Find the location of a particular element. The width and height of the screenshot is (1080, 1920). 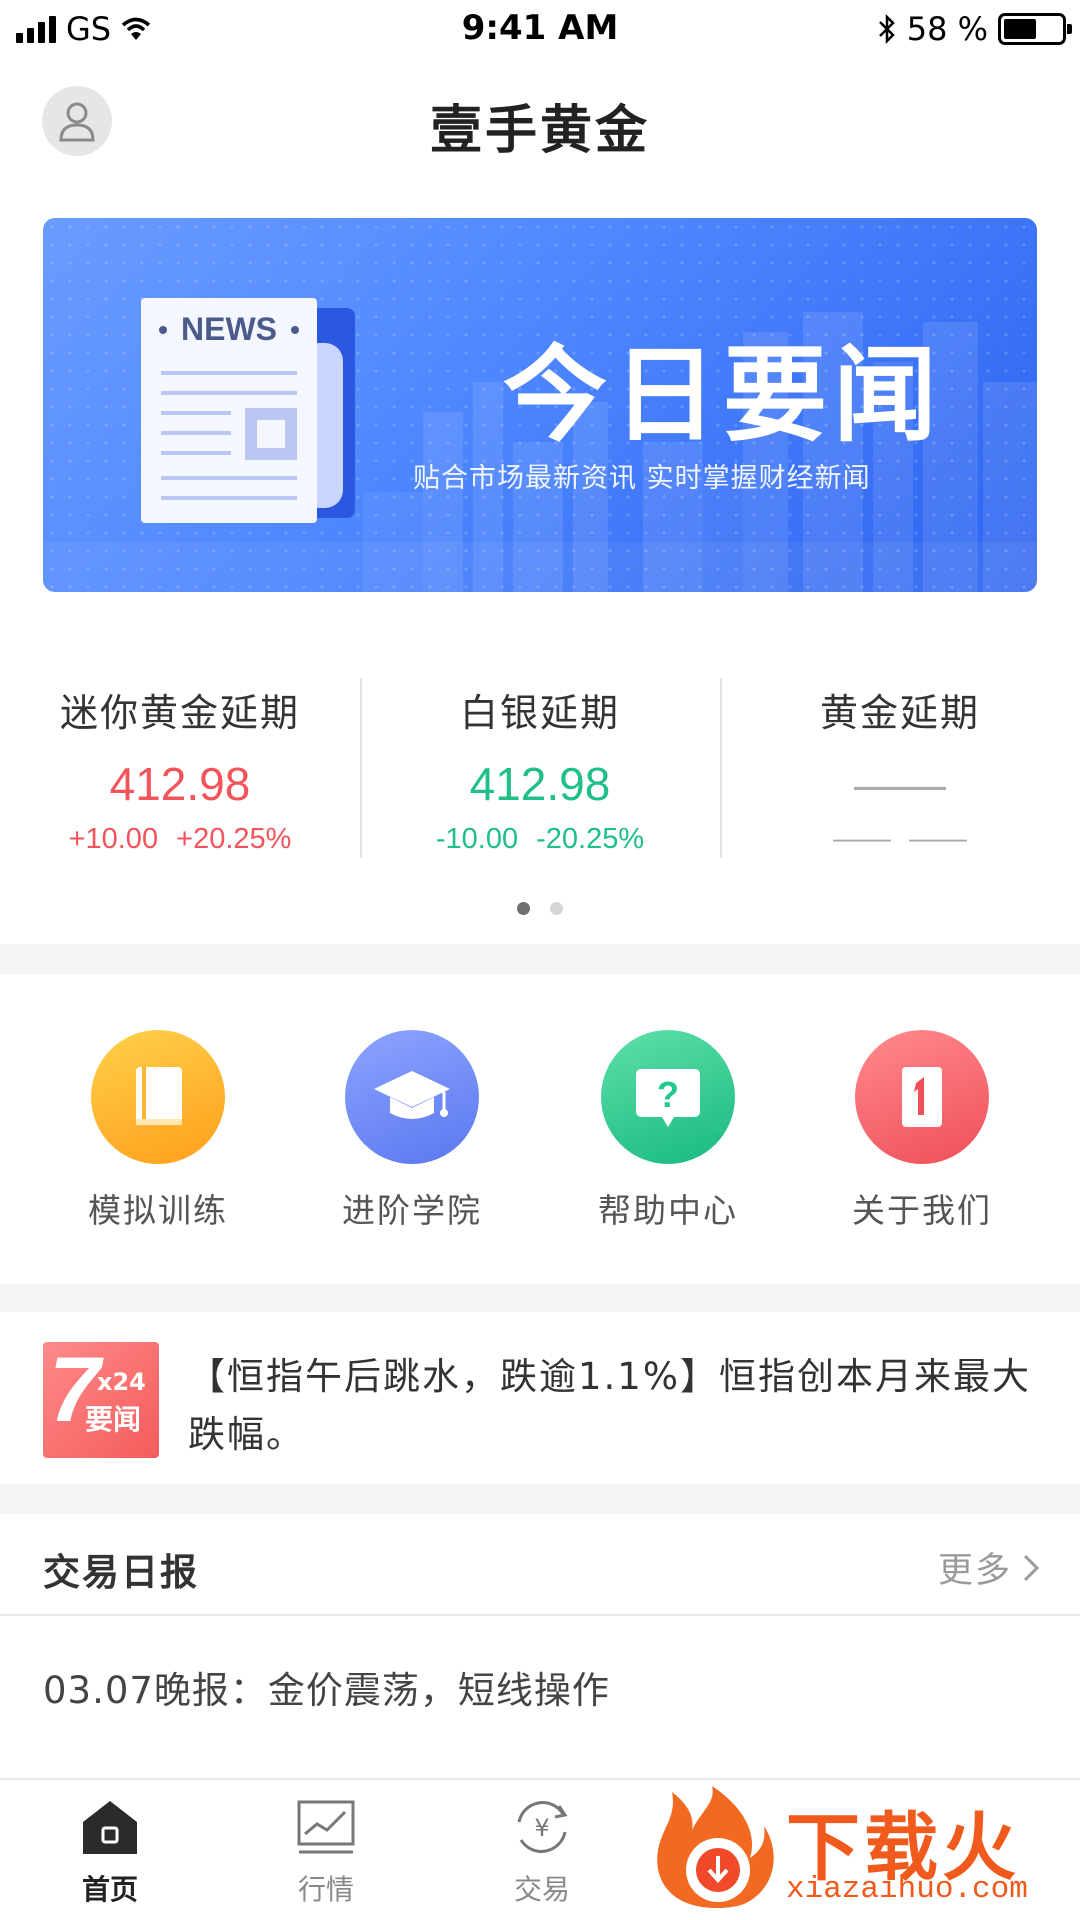

tab-trade: ¥ 交易 is located at coordinates (542, 1853).